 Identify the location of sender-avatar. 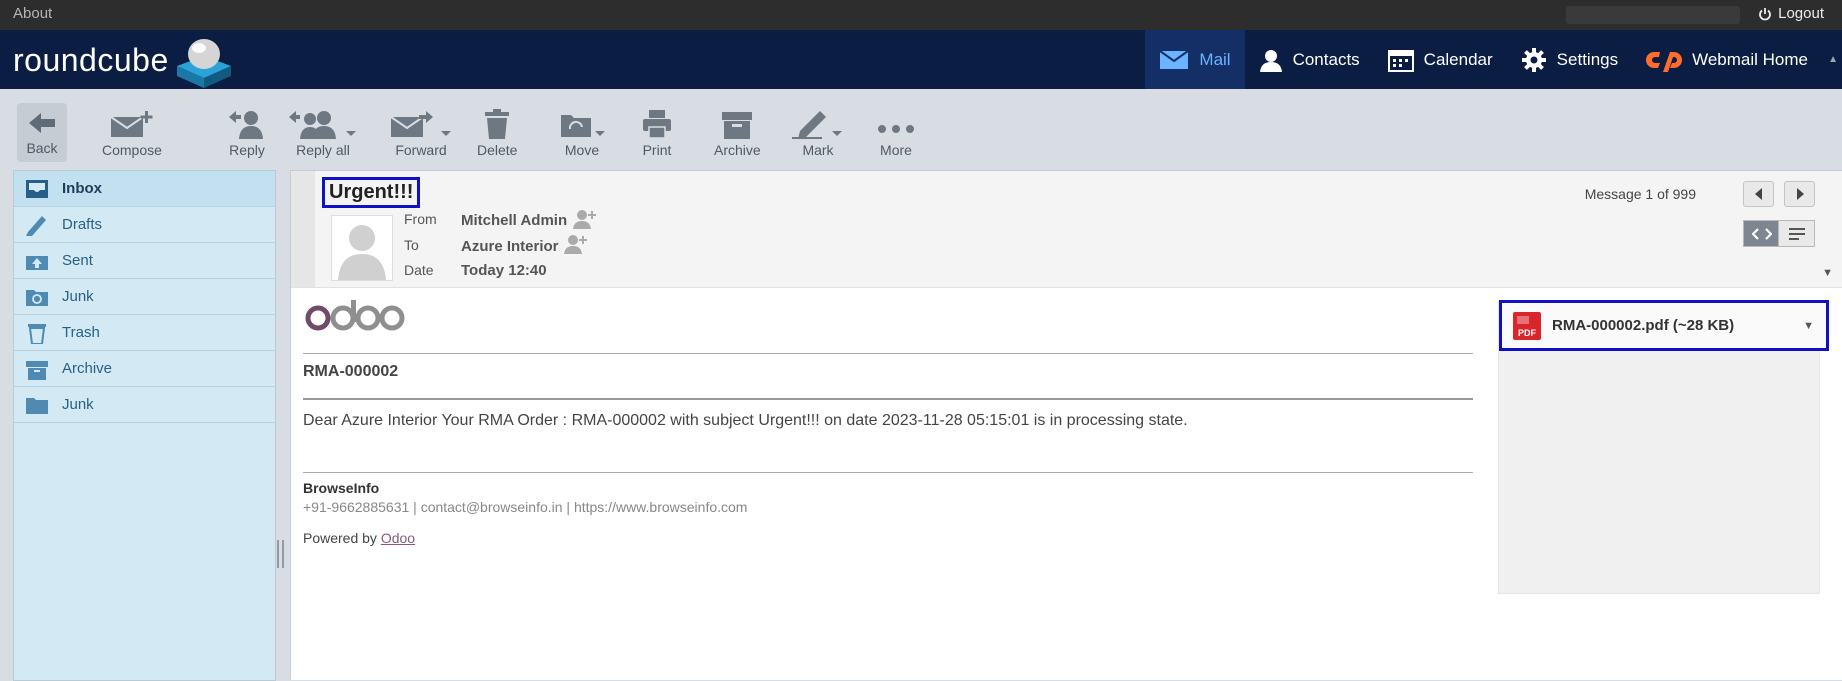
(362, 248).